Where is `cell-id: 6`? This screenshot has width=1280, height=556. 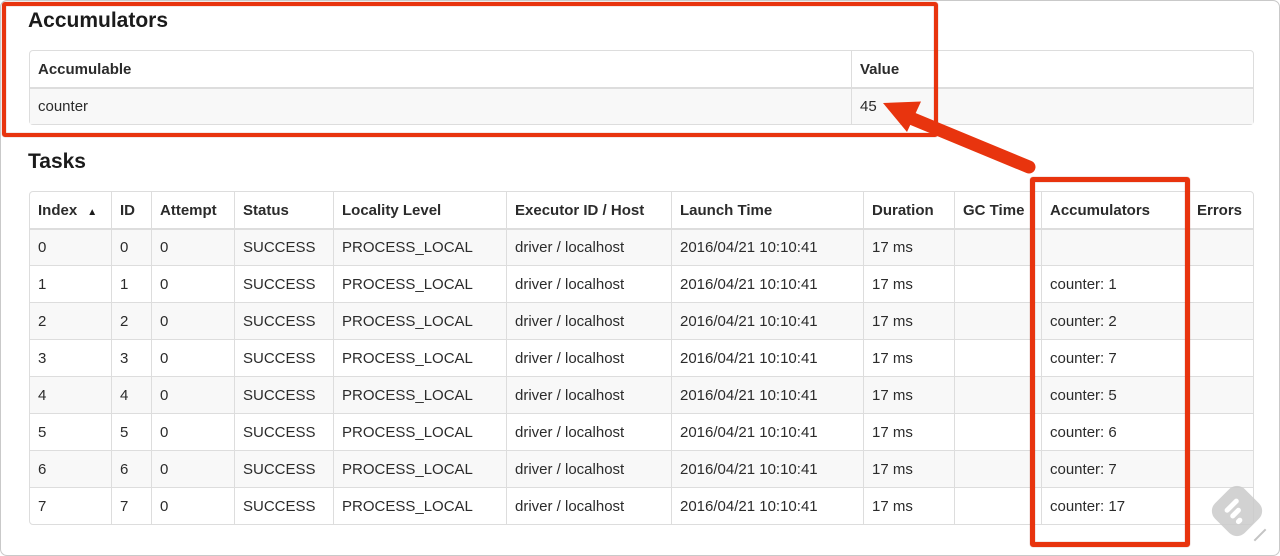
cell-id: 6 is located at coordinates (131, 468).